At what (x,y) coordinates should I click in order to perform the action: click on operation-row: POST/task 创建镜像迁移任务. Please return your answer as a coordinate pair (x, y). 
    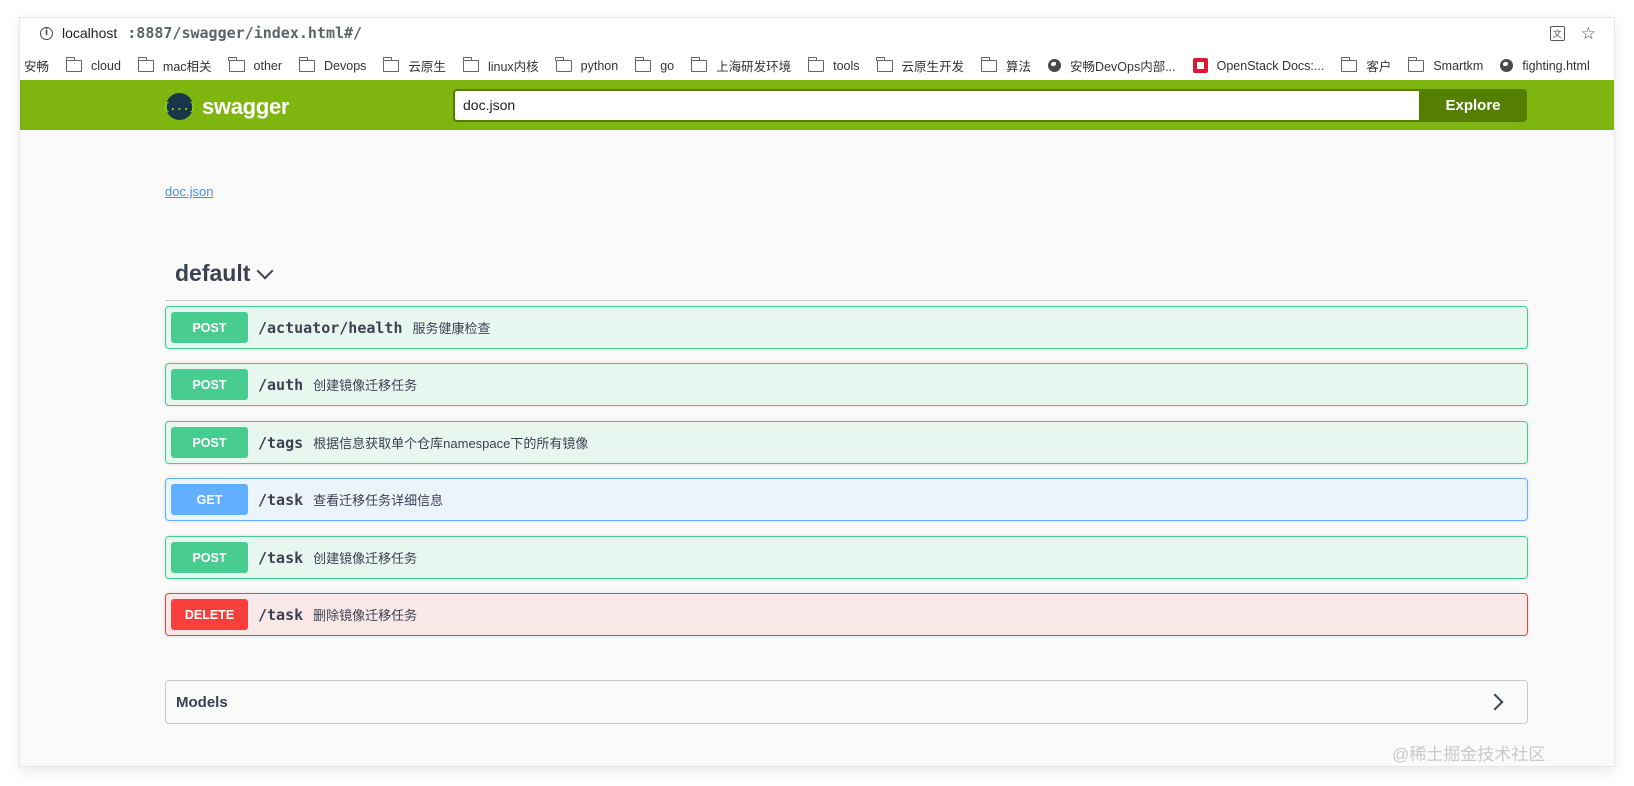
    Looking at the image, I should click on (846, 557).